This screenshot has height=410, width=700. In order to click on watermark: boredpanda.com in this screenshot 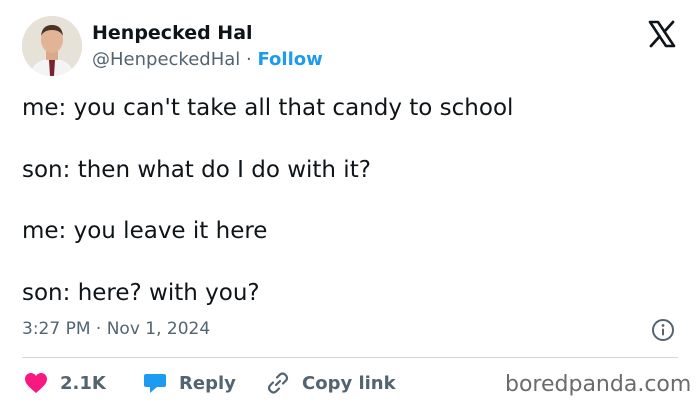, I will do `click(598, 384)`.